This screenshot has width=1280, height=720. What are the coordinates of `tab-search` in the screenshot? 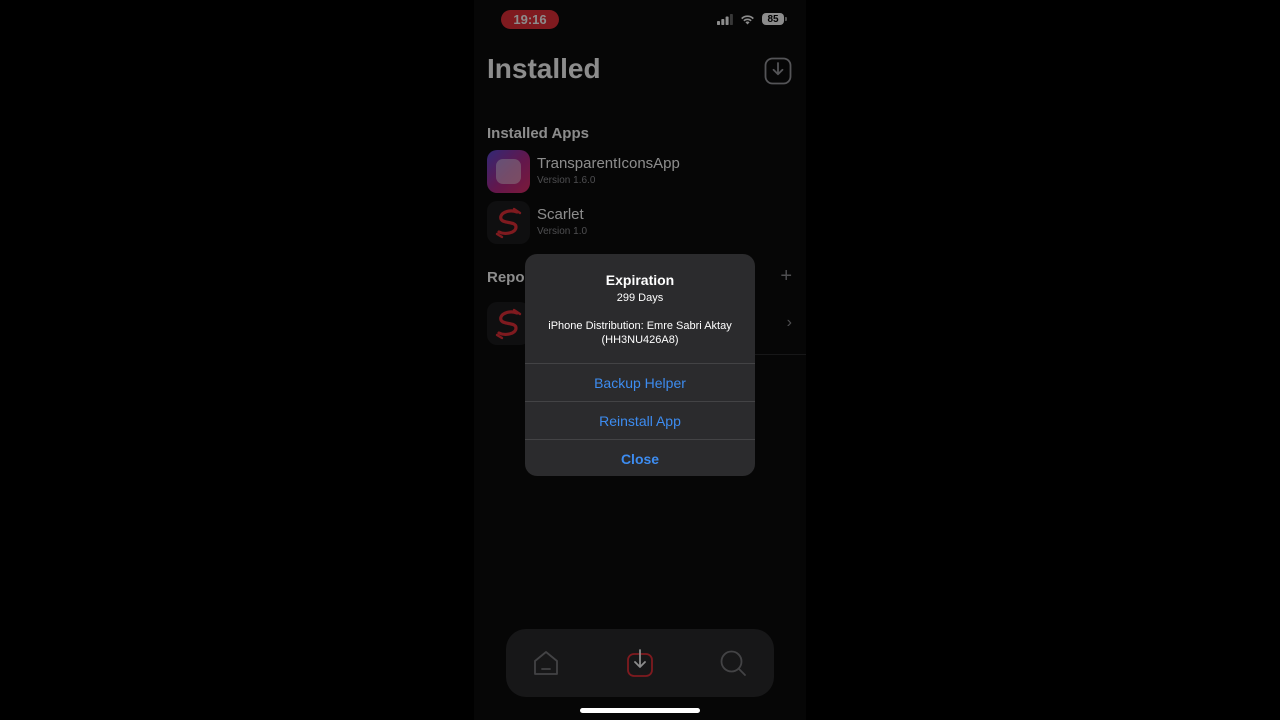 It's located at (733, 663).